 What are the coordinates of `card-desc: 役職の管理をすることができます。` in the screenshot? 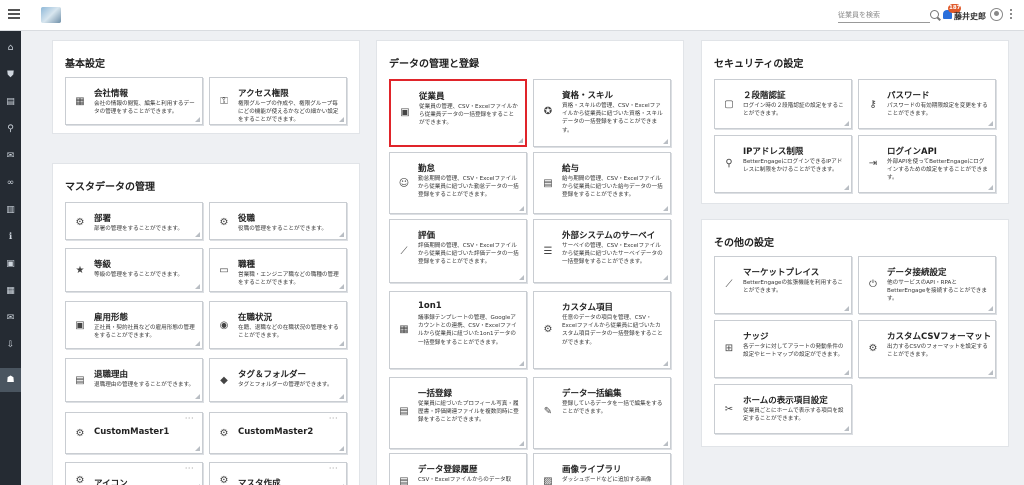 It's located at (282, 229).